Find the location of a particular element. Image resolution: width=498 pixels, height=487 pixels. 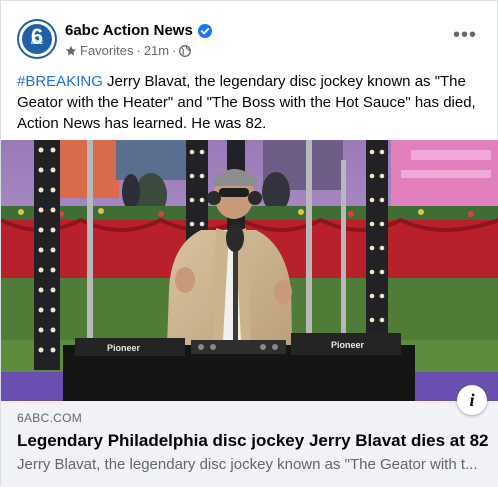

link-domain: 6ABC.COM is located at coordinates (50, 418).